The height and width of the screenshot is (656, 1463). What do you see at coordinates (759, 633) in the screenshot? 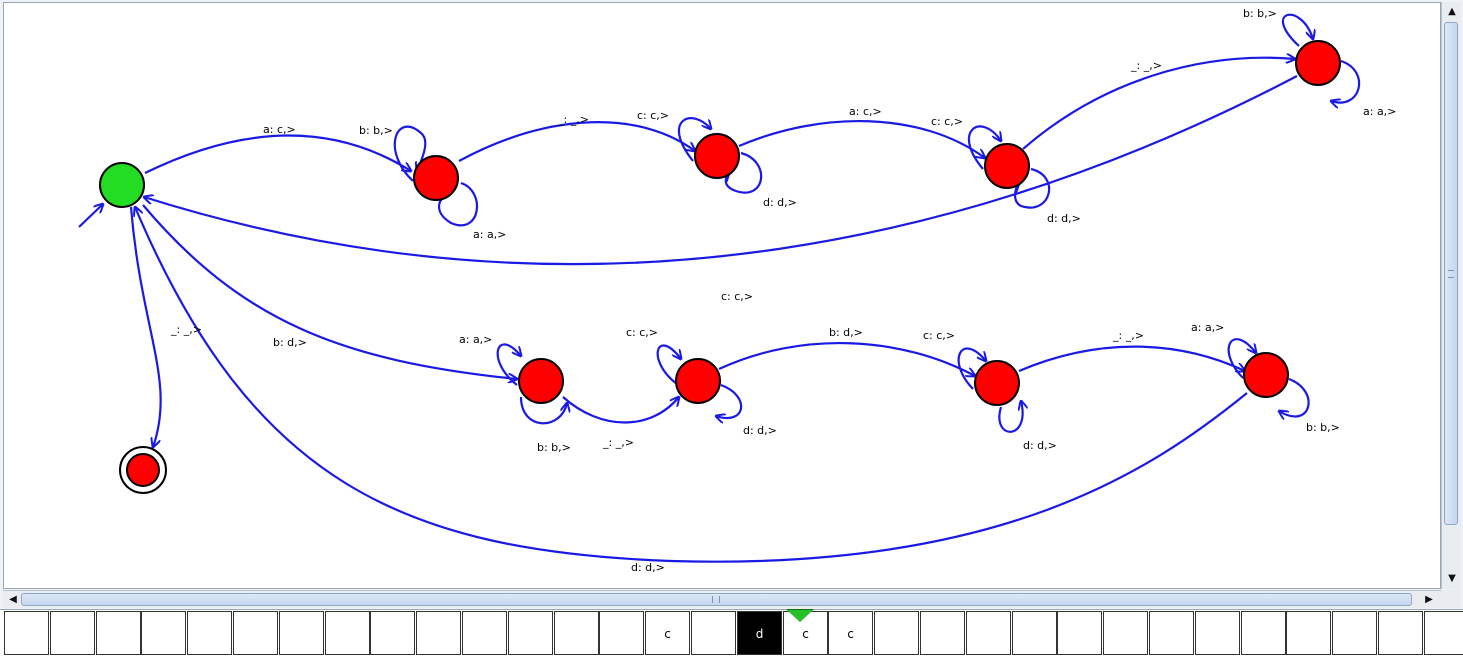
I see `tape-cell-head: d` at bounding box center [759, 633].